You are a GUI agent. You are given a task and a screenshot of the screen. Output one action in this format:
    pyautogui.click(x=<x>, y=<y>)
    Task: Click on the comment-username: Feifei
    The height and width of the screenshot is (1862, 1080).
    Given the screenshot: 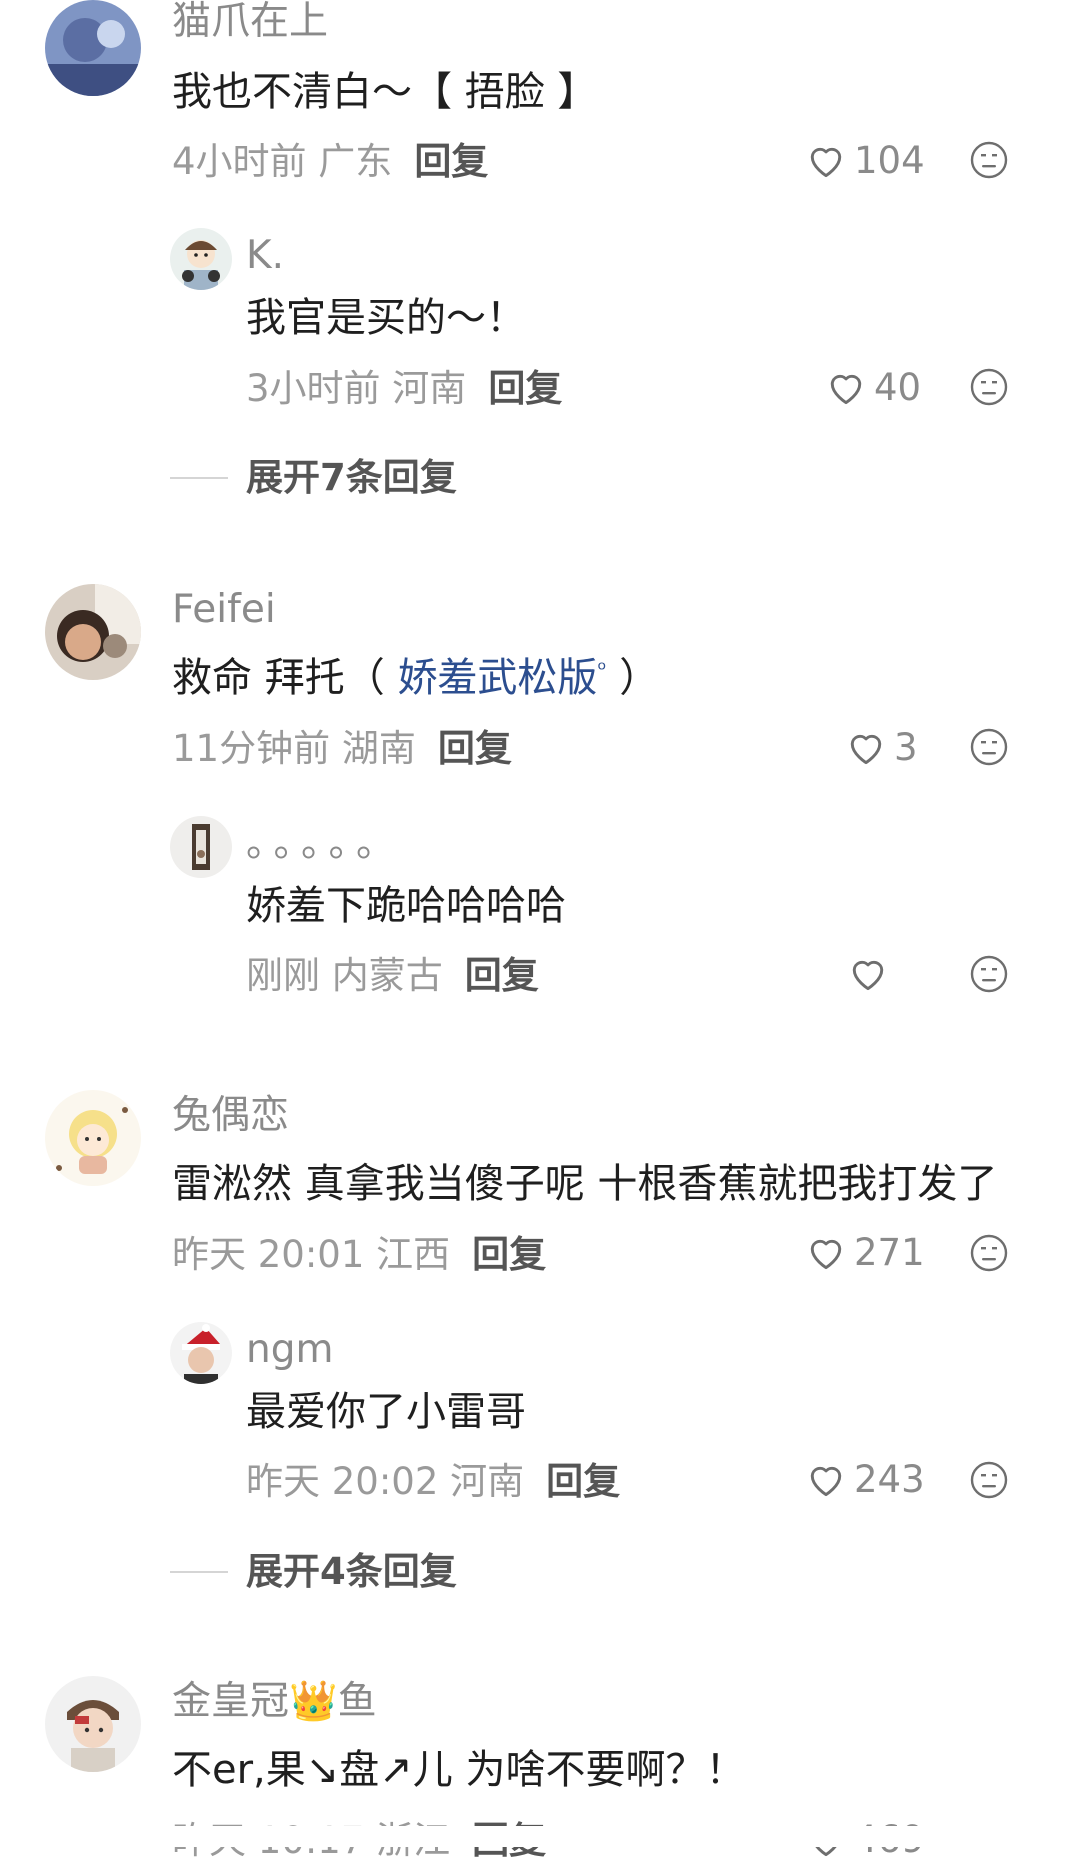 What is the action you would take?
    pyautogui.click(x=224, y=609)
    